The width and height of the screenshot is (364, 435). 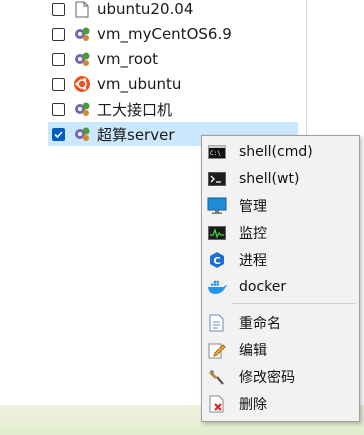 What do you see at coordinates (217, 233) in the screenshot?
I see `activity-monitor-icon` at bounding box center [217, 233].